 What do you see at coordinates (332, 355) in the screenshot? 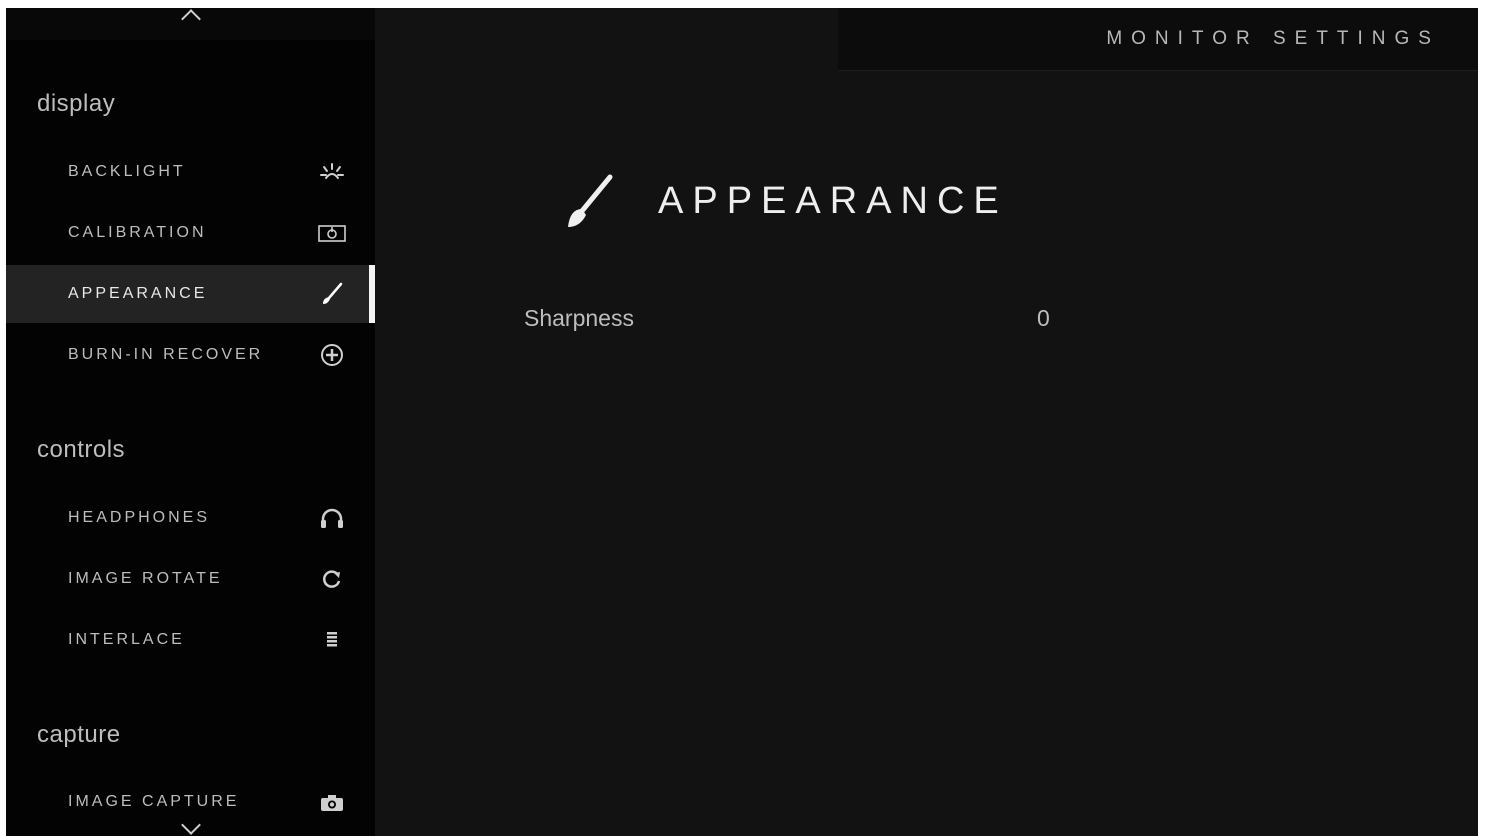
I see `burn-in-recover-icon` at bounding box center [332, 355].